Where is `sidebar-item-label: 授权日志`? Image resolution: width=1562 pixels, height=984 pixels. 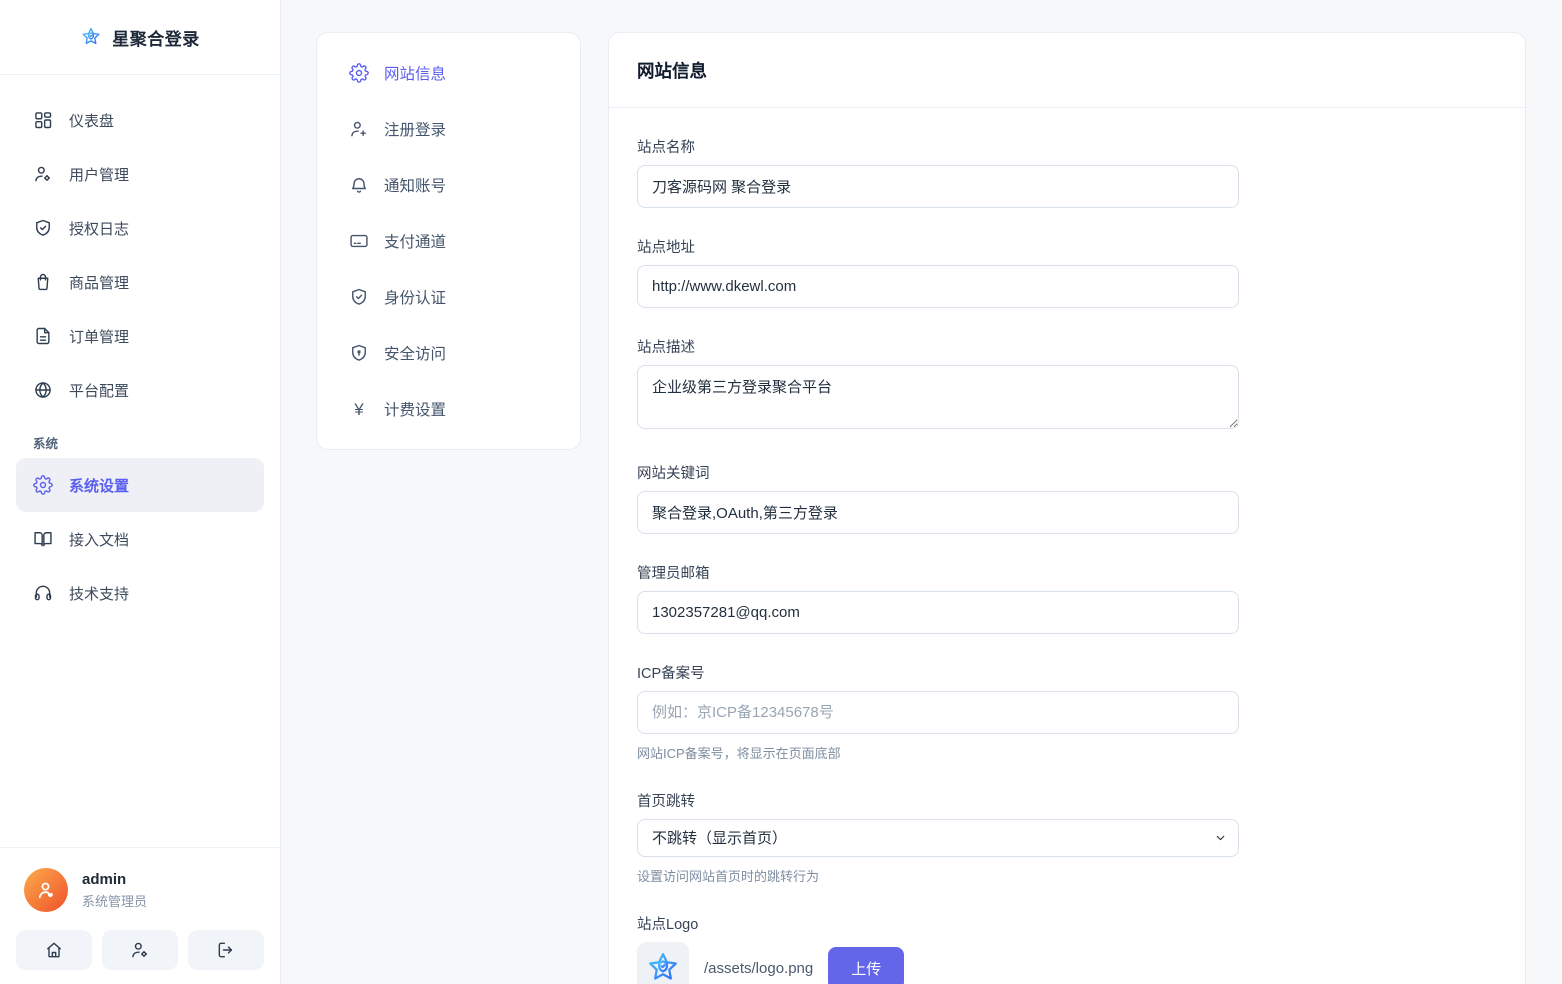
sidebar-item-label: 授权日志 is located at coordinates (99, 229).